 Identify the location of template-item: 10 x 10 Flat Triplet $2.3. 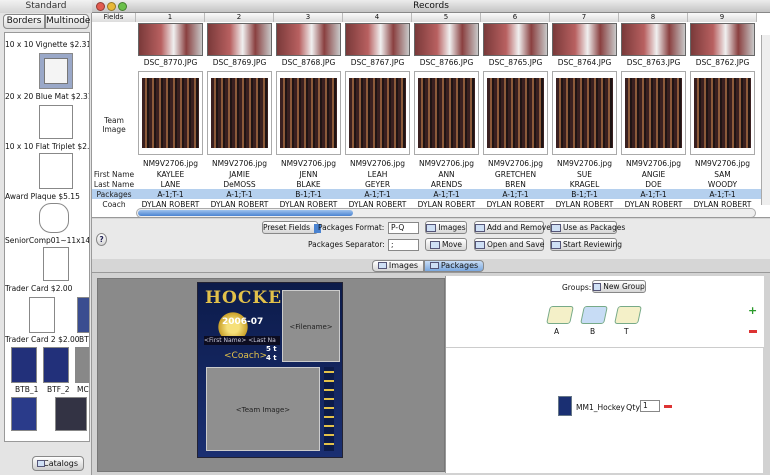
(47, 146).